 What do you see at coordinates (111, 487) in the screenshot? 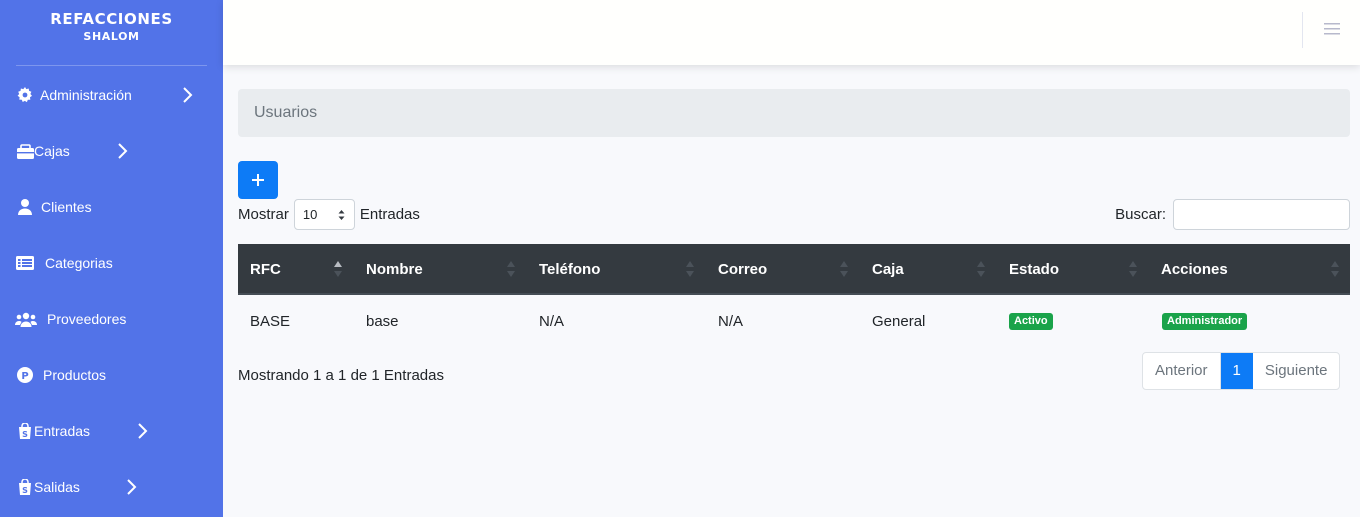
I see `sidebar-item-salidas: S Salidas` at bounding box center [111, 487].